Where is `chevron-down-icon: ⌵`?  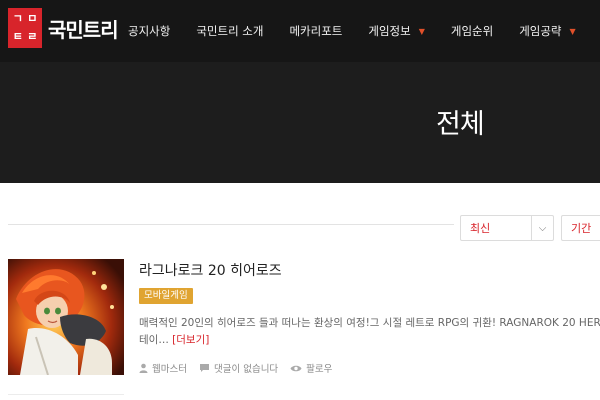 chevron-down-icon: ⌵ is located at coordinates (542, 228).